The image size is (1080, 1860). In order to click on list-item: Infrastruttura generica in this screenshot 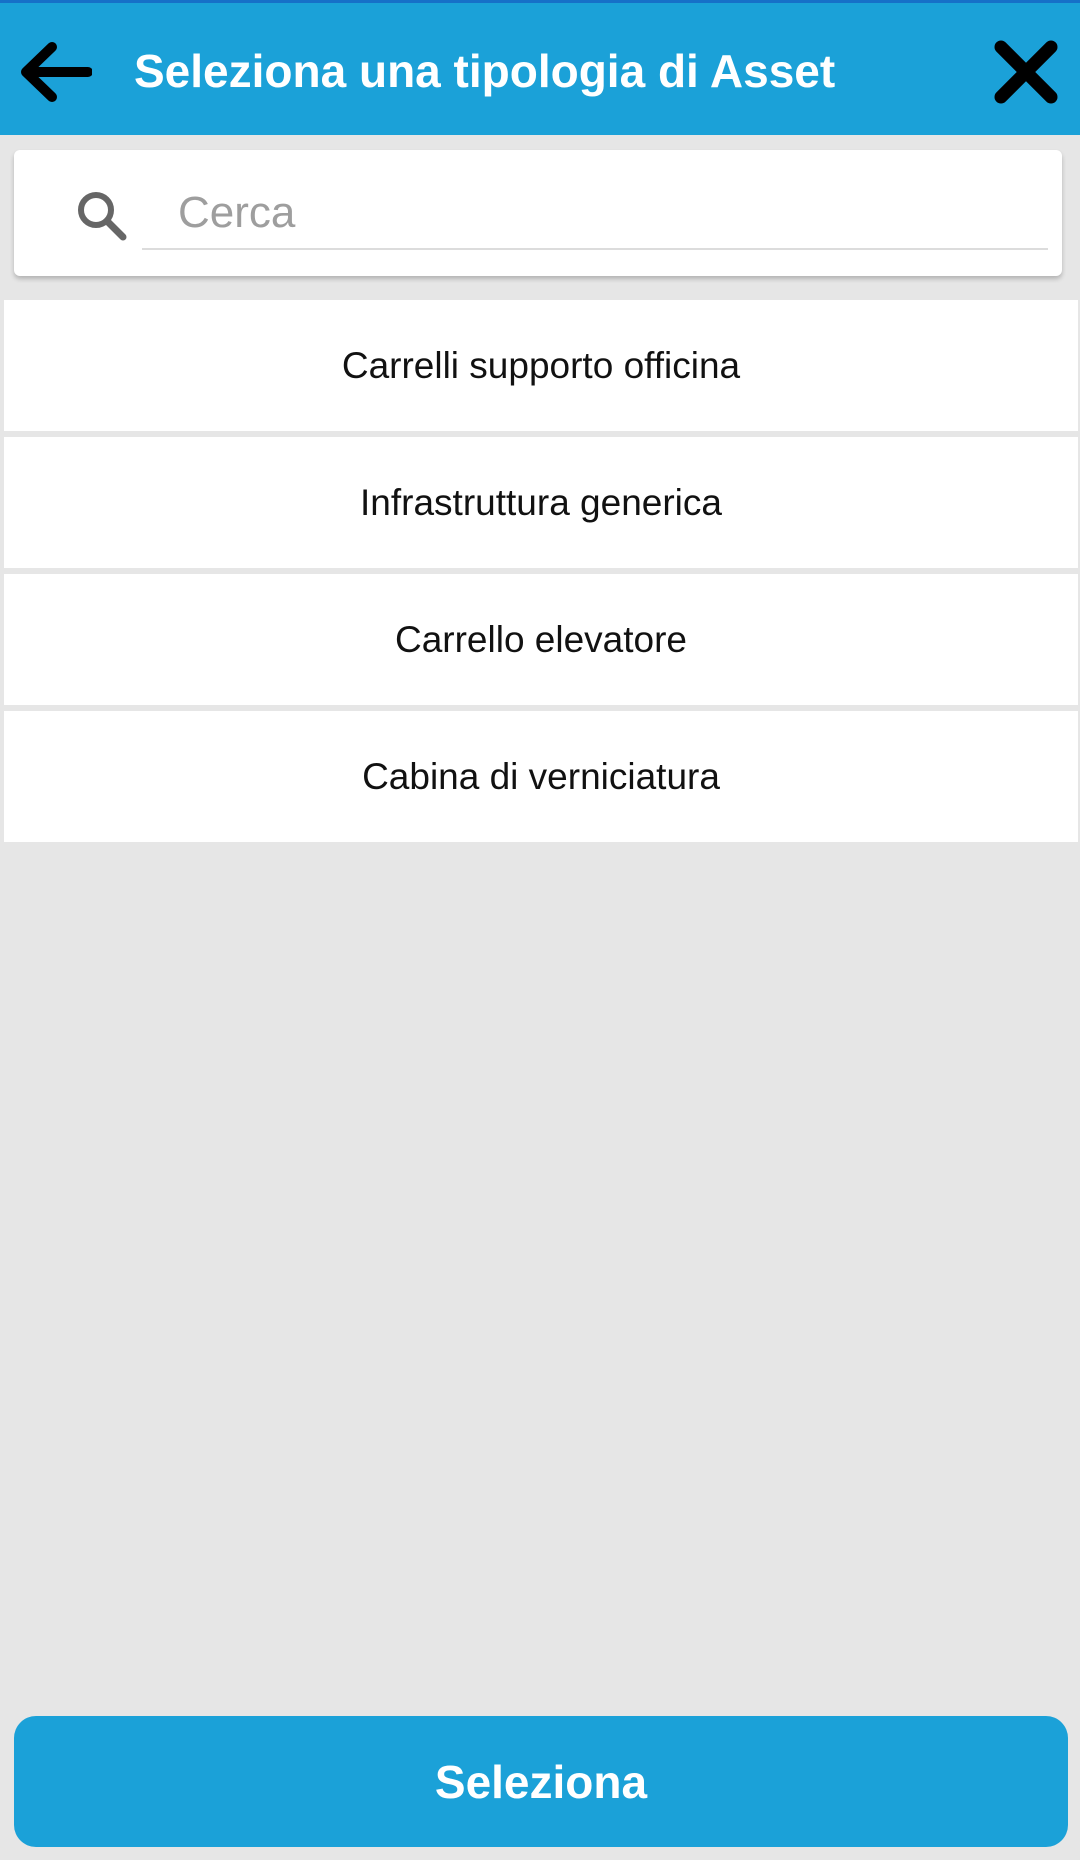, I will do `click(541, 502)`.